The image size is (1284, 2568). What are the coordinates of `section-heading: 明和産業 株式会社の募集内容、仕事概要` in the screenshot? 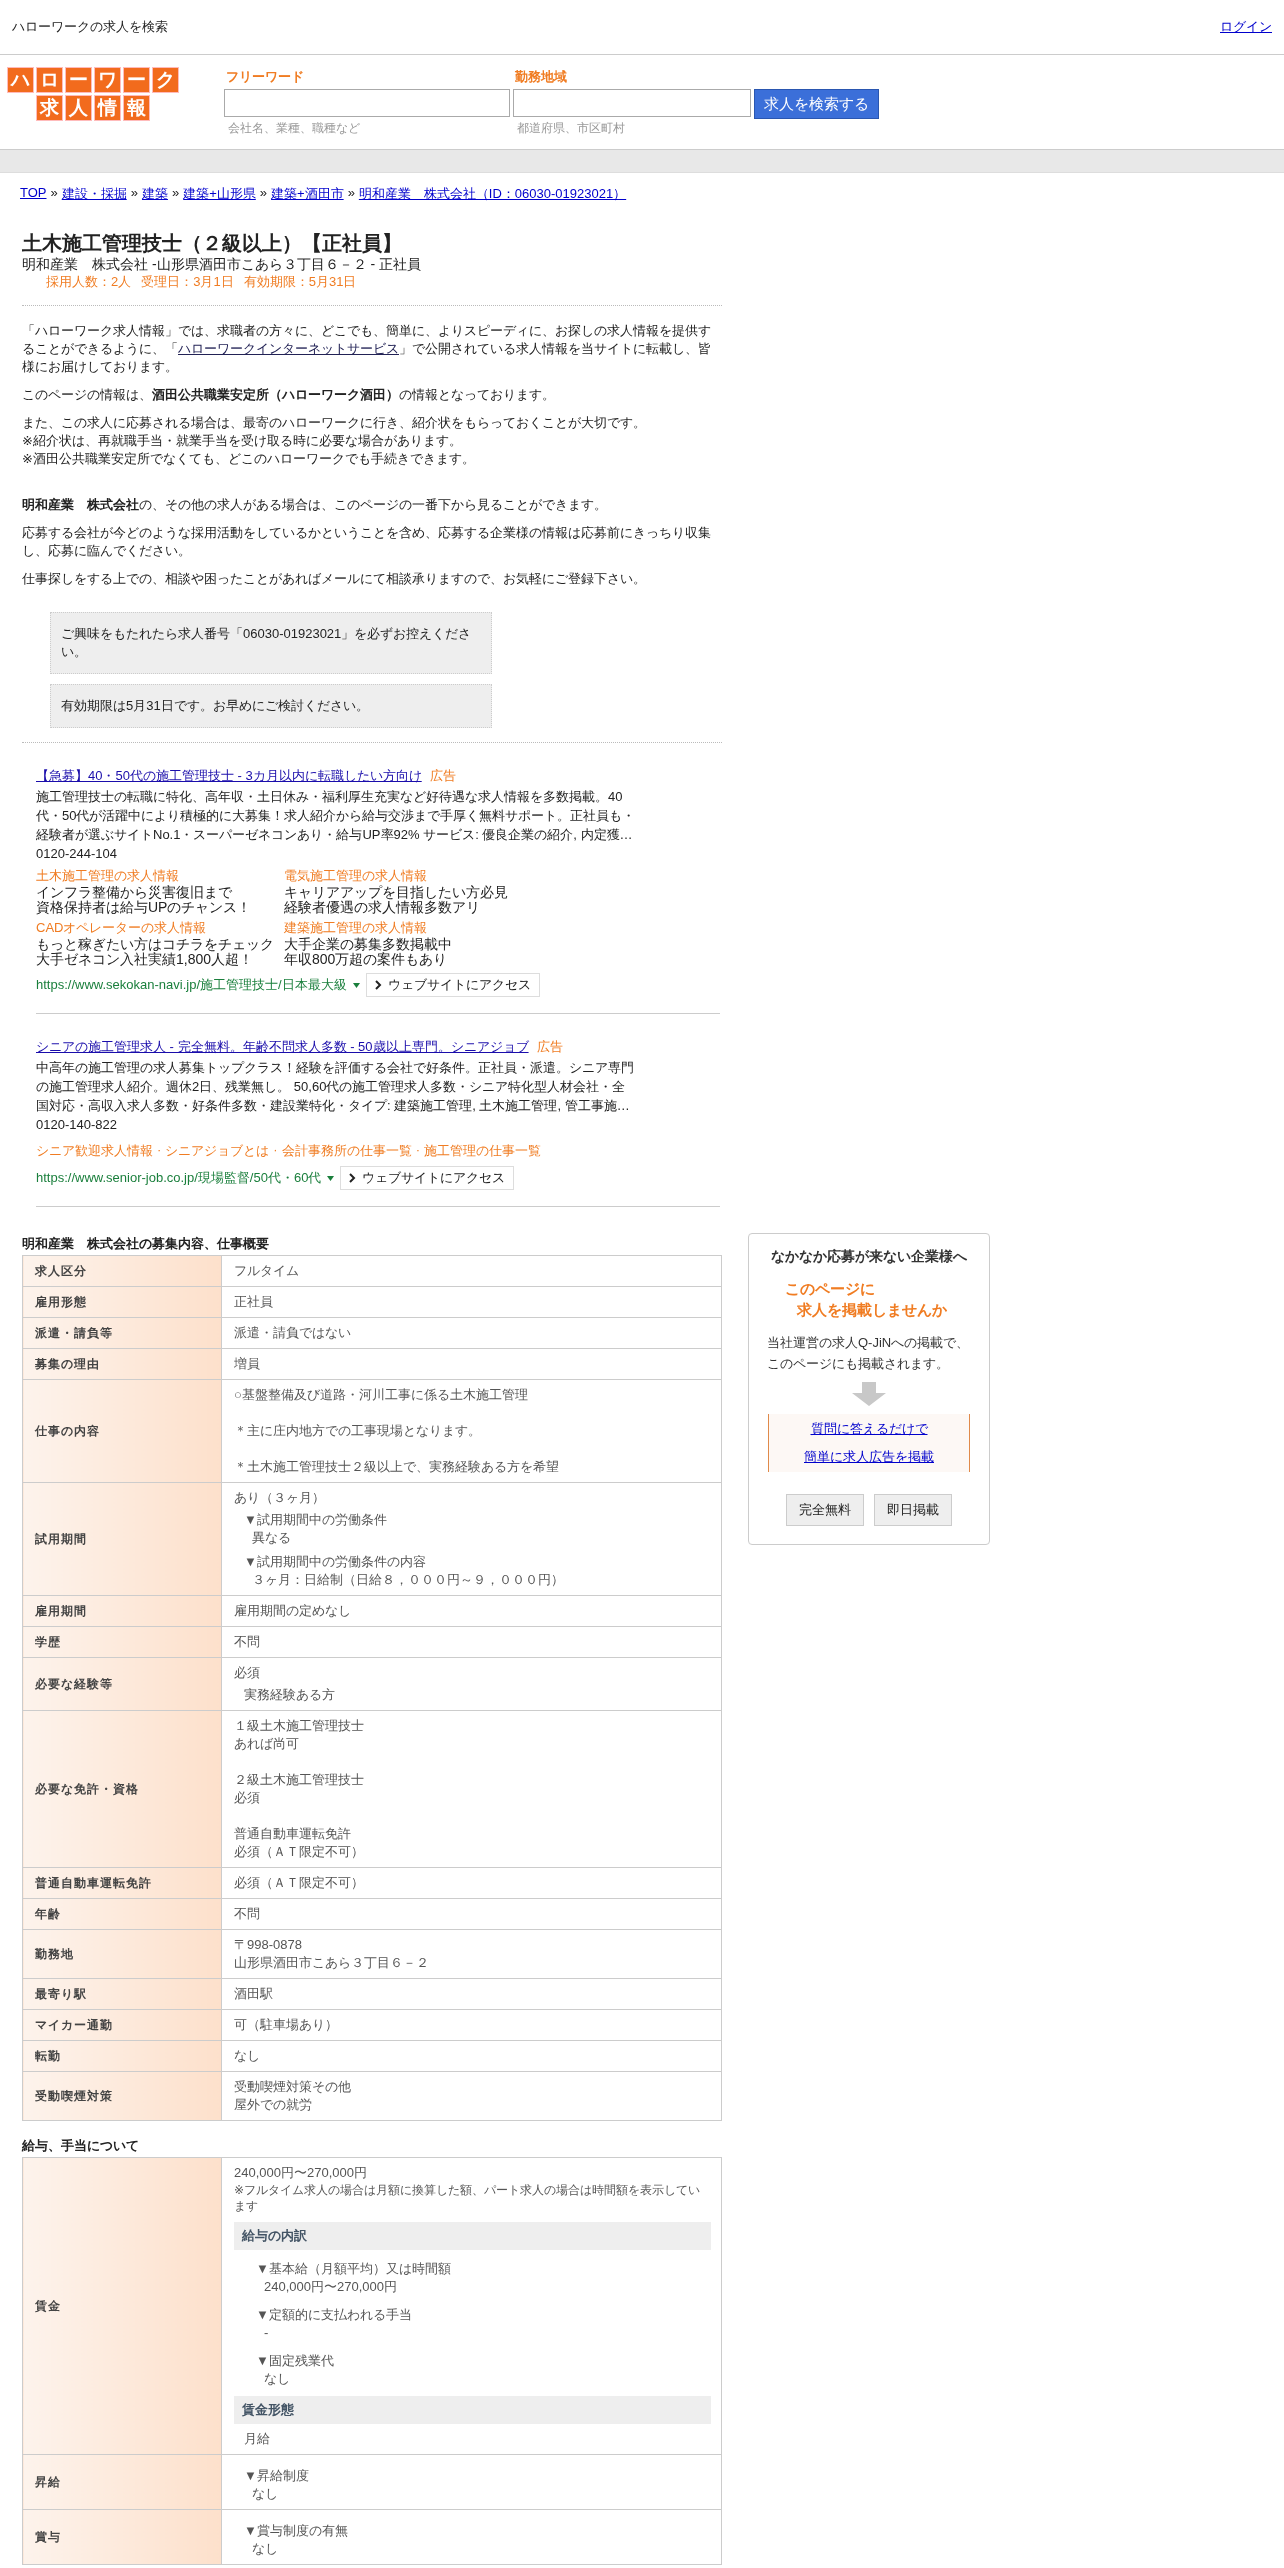 It's located at (146, 1244).